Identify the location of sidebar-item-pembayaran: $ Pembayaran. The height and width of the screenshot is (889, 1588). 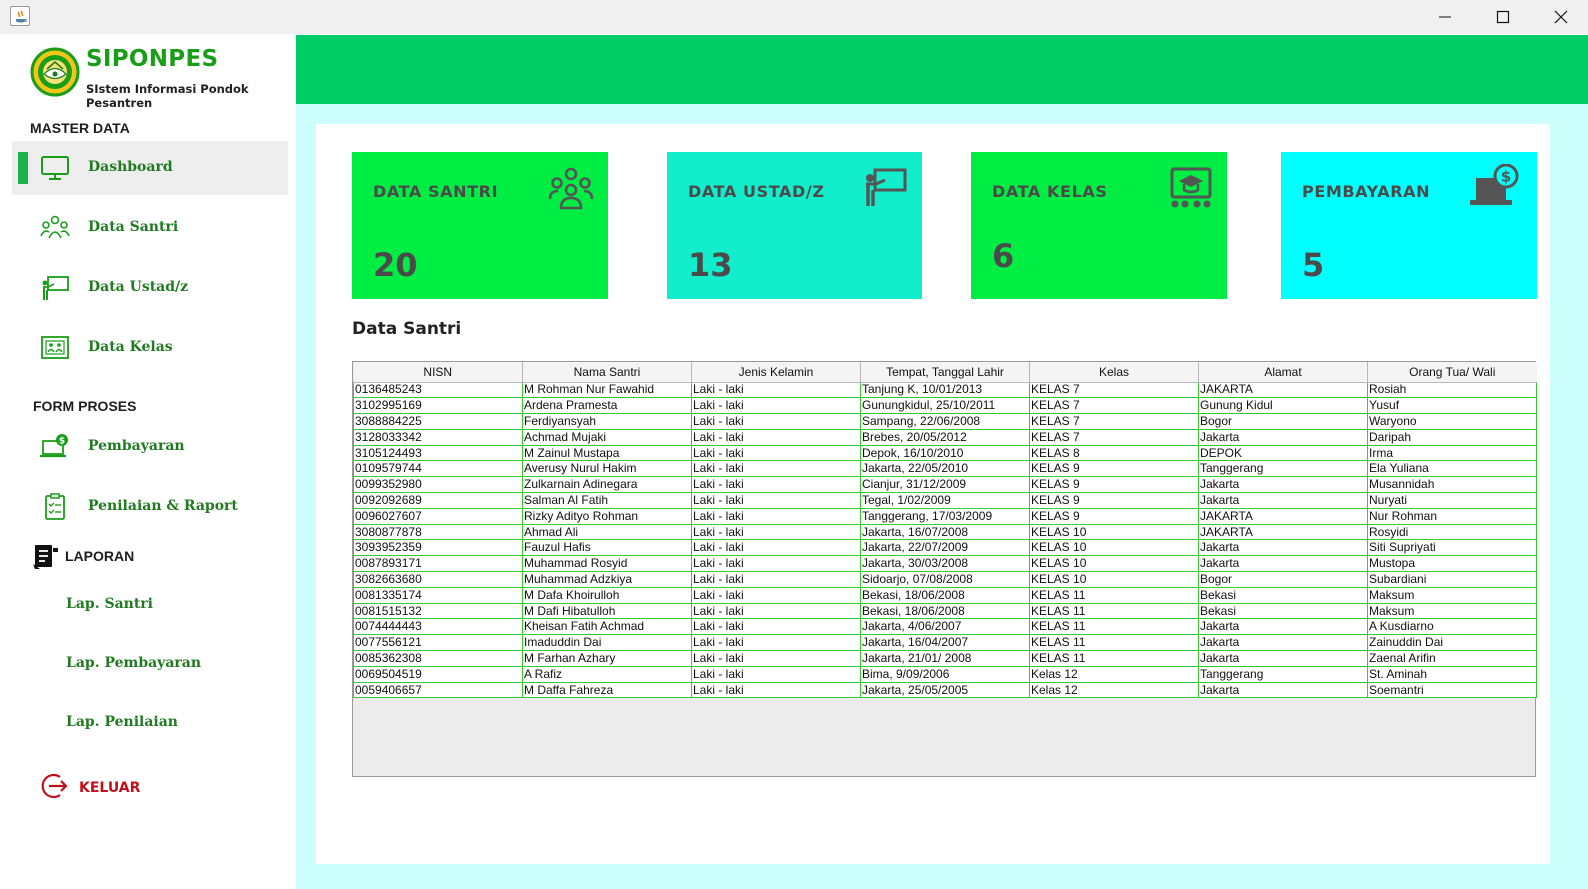
(150, 447).